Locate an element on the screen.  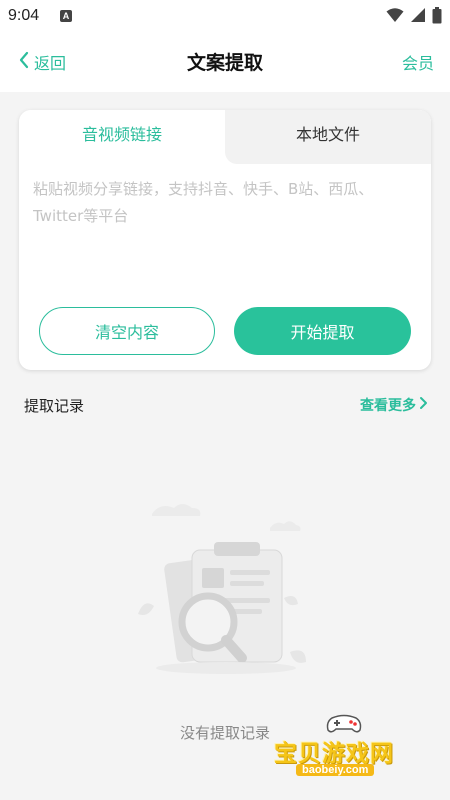
tab-local-file: 本地文件 is located at coordinates (328, 137).